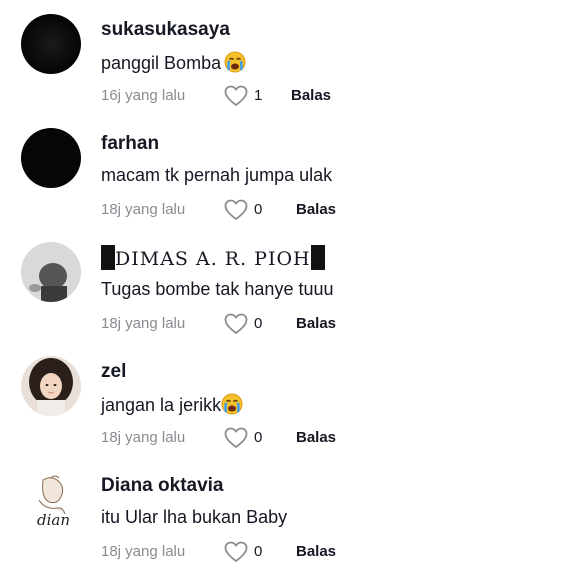 The image size is (582, 570). I want to click on comment-meta: 16j yang lalu 1 Balas, so click(281, 96).